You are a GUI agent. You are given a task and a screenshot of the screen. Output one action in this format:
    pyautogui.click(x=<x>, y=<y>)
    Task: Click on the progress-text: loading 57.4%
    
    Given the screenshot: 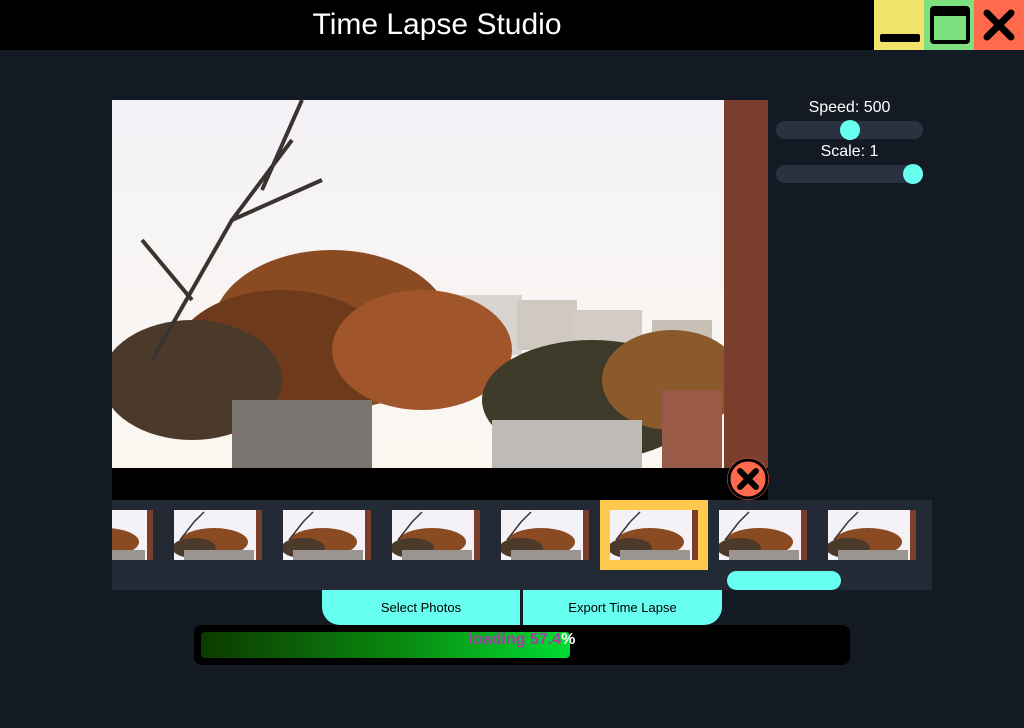 What is the action you would take?
    pyautogui.click(x=522, y=645)
    